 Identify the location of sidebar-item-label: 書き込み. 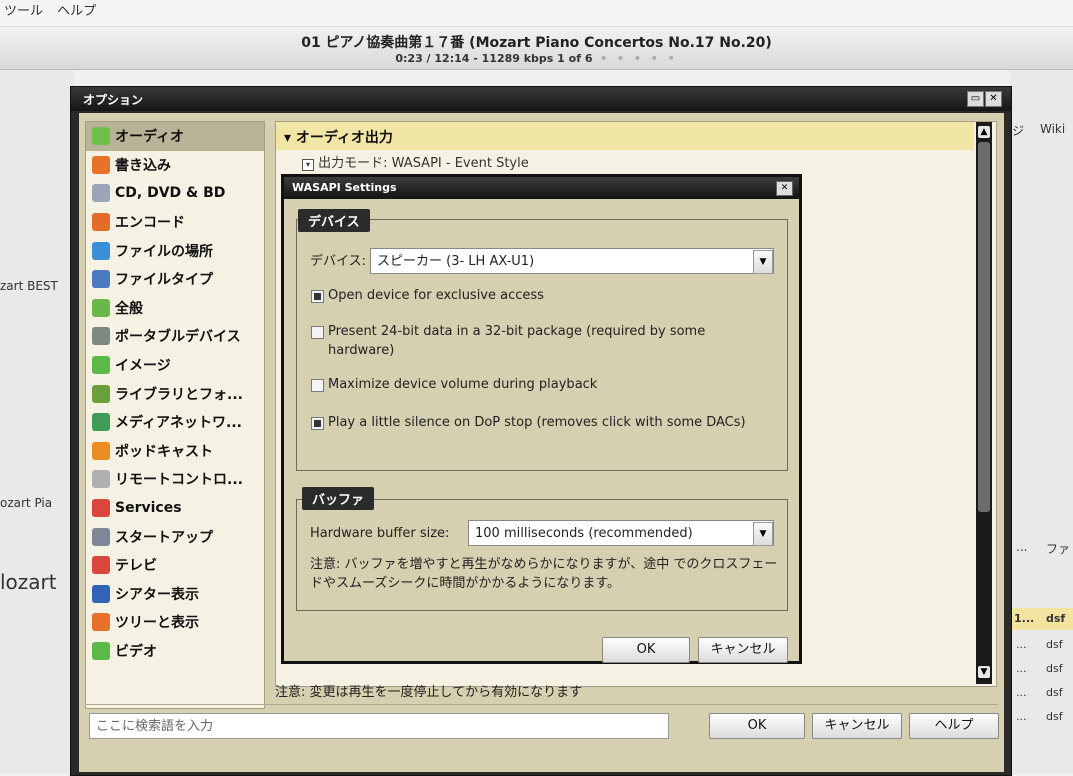
(143, 165).